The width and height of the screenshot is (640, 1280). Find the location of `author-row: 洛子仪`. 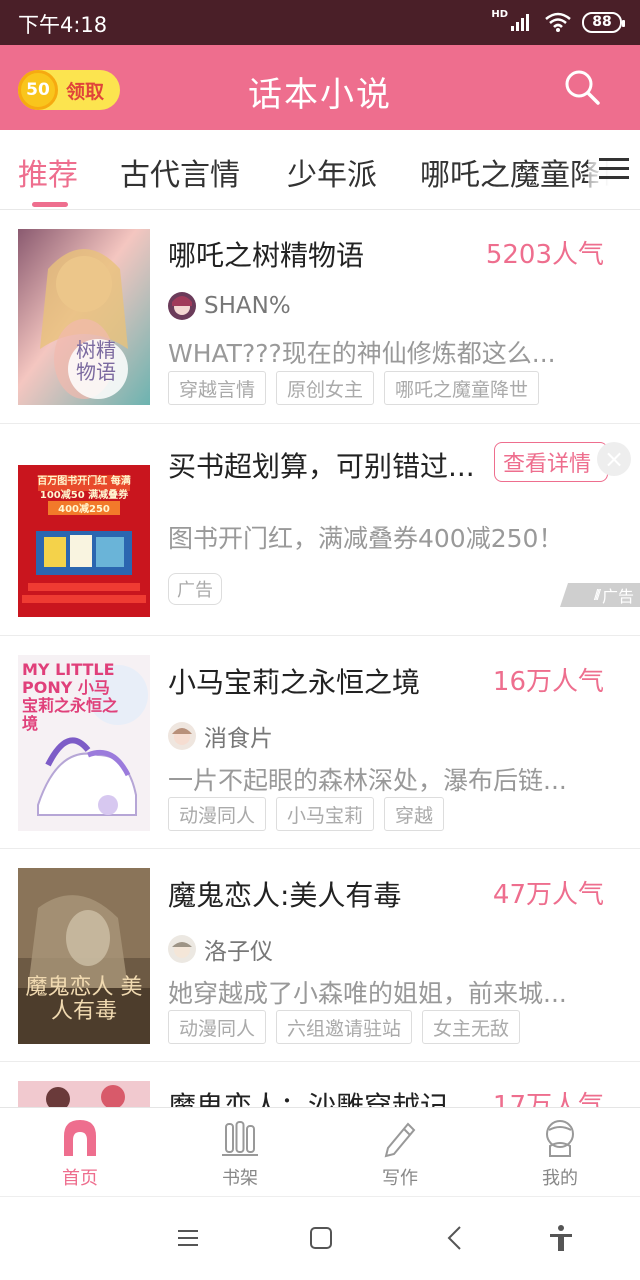

author-row: 洛子仪 is located at coordinates (220, 949).